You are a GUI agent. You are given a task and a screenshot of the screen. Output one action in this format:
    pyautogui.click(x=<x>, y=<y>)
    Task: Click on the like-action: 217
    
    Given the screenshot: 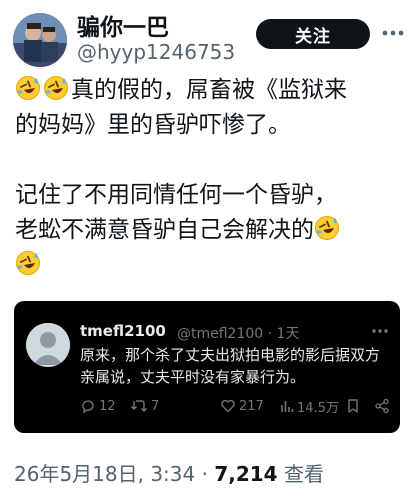 What is the action you would take?
    pyautogui.click(x=242, y=406)
    